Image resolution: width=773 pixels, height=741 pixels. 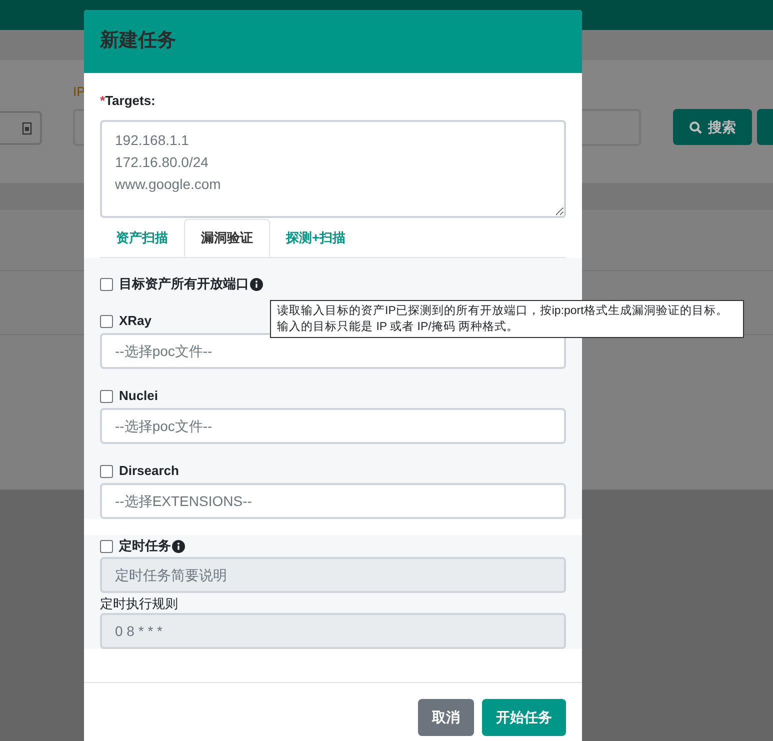 I want to click on option-label: Nuclei, so click(x=138, y=396).